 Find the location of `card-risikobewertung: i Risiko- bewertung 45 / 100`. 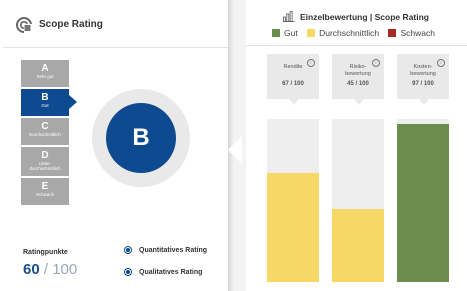

card-risikobewertung: i Risiko- bewertung 45 / 100 is located at coordinates (358, 79).